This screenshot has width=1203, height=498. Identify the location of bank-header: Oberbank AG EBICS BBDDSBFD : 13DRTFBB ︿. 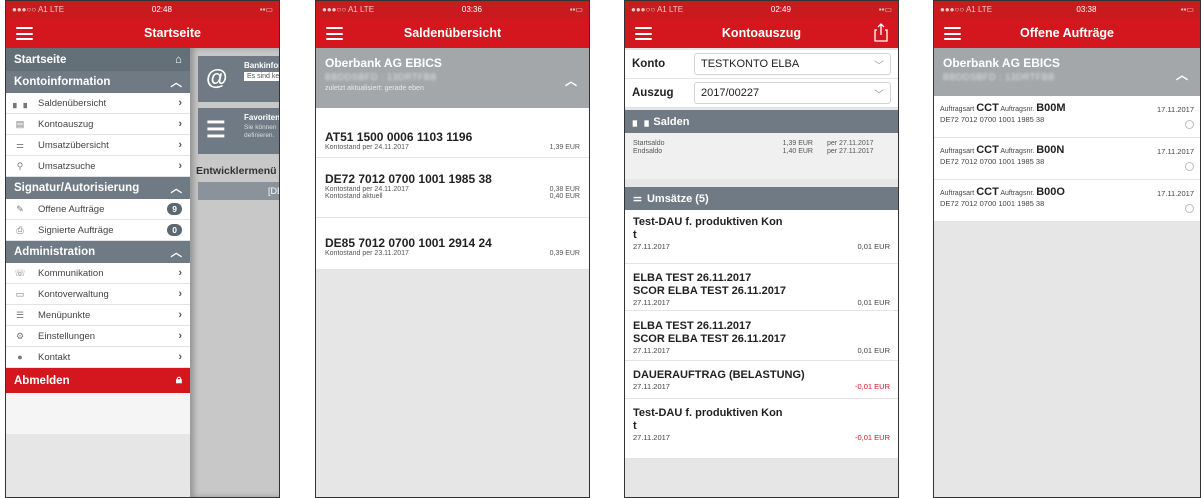
(1067, 72).